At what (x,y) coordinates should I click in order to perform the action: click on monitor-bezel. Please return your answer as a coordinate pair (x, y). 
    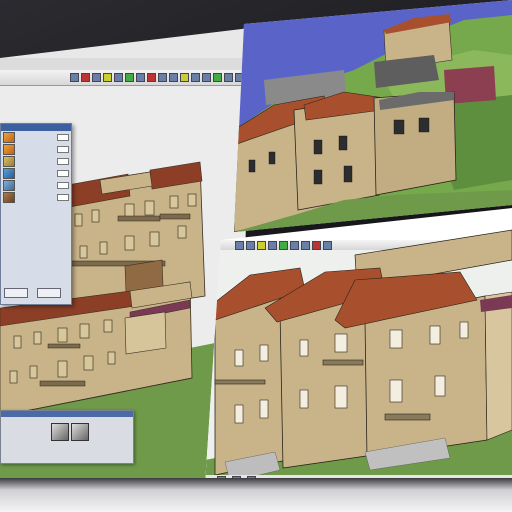
    Looking at the image, I should click on (256, 495).